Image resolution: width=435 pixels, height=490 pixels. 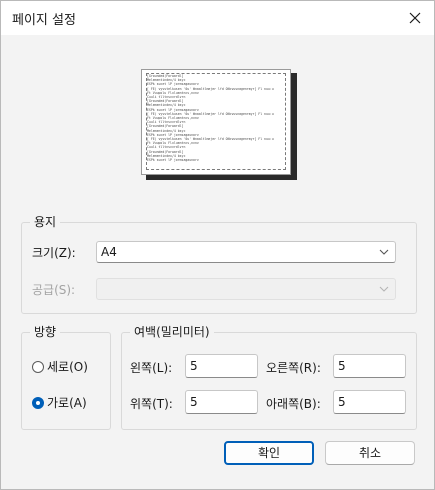 I want to click on margin-top-label: 위쪽(T):, so click(x=151, y=404).